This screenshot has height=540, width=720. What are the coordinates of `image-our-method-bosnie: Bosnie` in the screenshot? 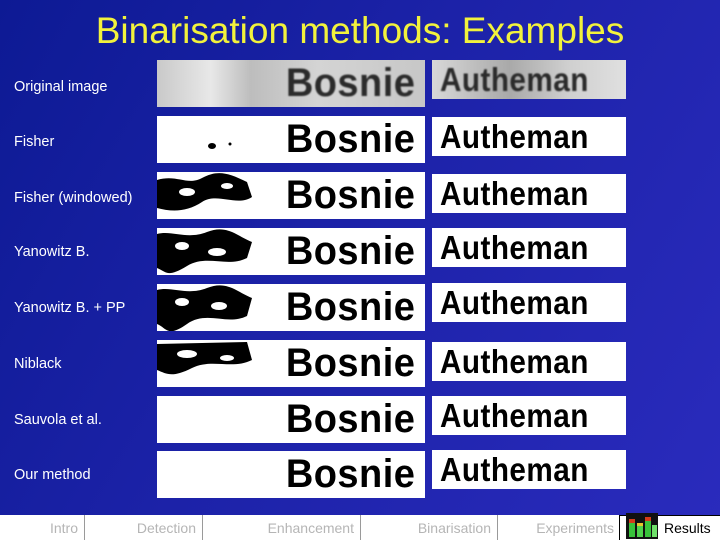 It's located at (291, 474).